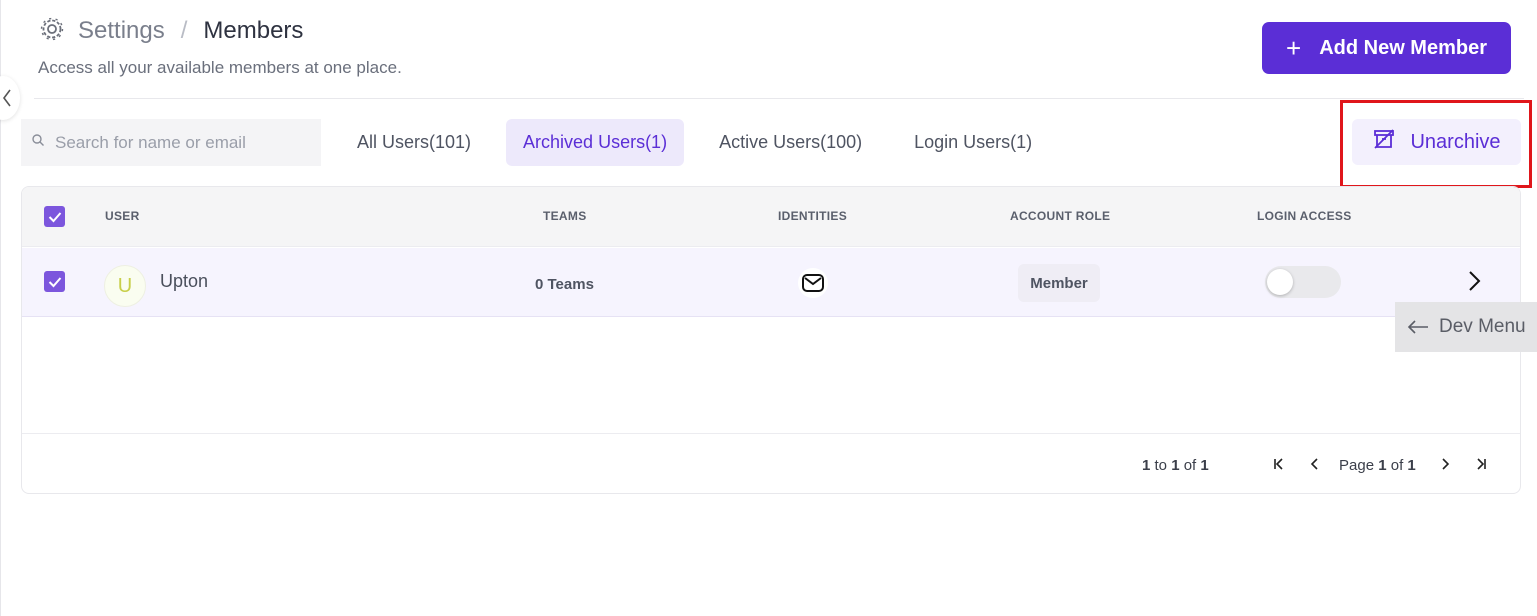 The height and width of the screenshot is (616, 1537). Describe the element at coordinates (779, 98) in the screenshot. I see `header-divider` at that location.